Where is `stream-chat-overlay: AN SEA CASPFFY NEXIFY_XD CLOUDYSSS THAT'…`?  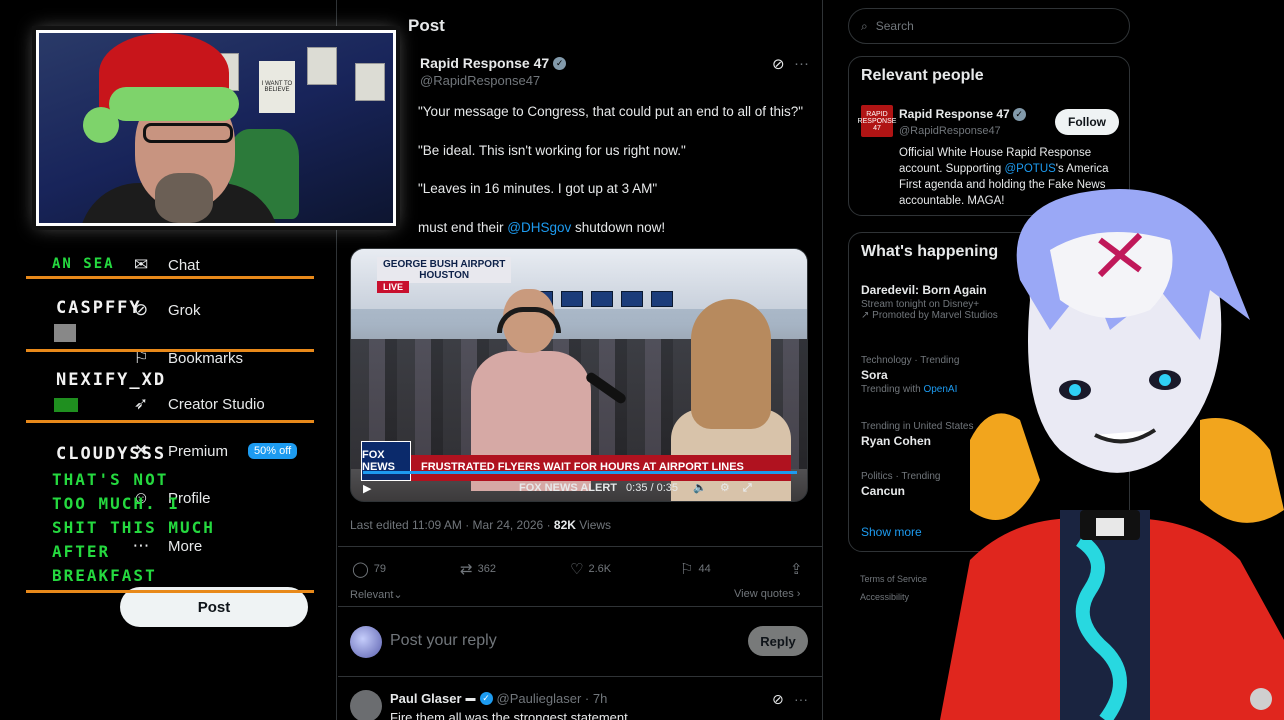
stream-chat-overlay: AN SEA CASPFFY NEXIFY_XD CLOUDYSSS THAT'… is located at coordinates (169, 427).